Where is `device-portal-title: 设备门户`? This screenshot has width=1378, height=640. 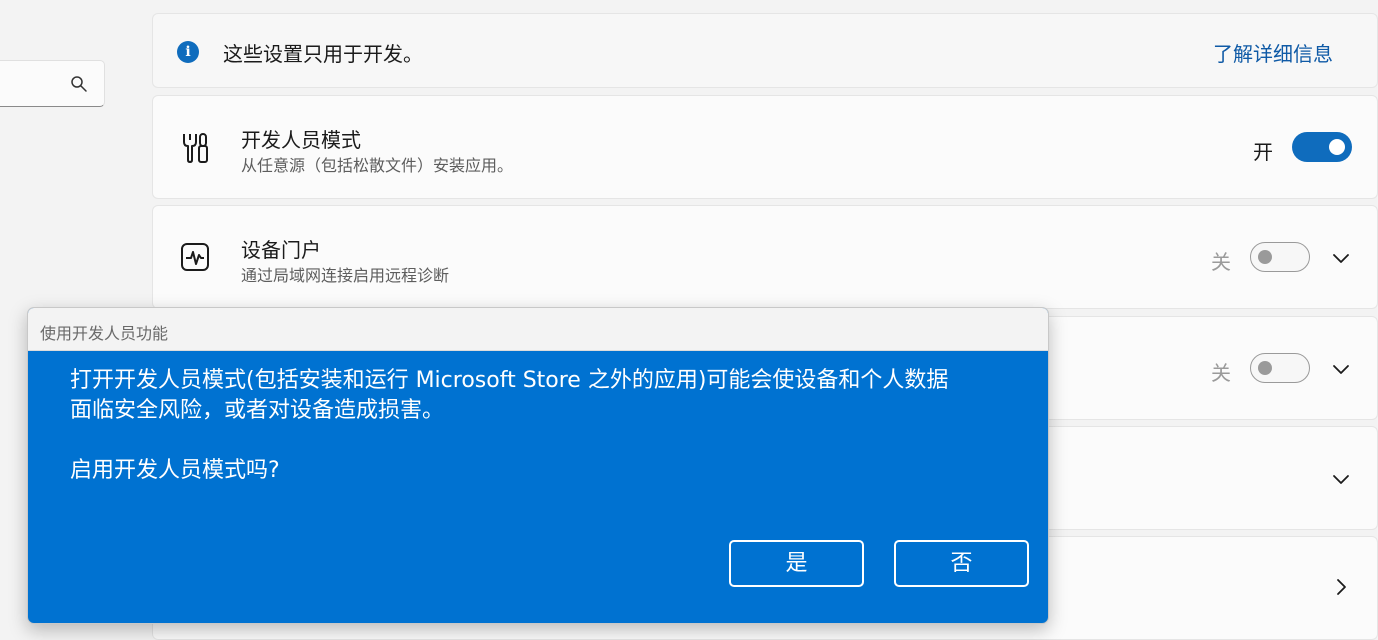 device-portal-title: 设备门户 is located at coordinates (281, 250).